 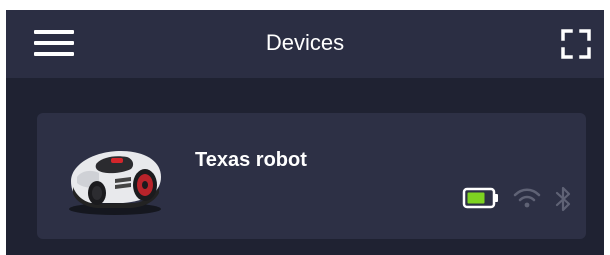 What do you see at coordinates (563, 199) in the screenshot?
I see `bluetooth-icon` at bounding box center [563, 199].